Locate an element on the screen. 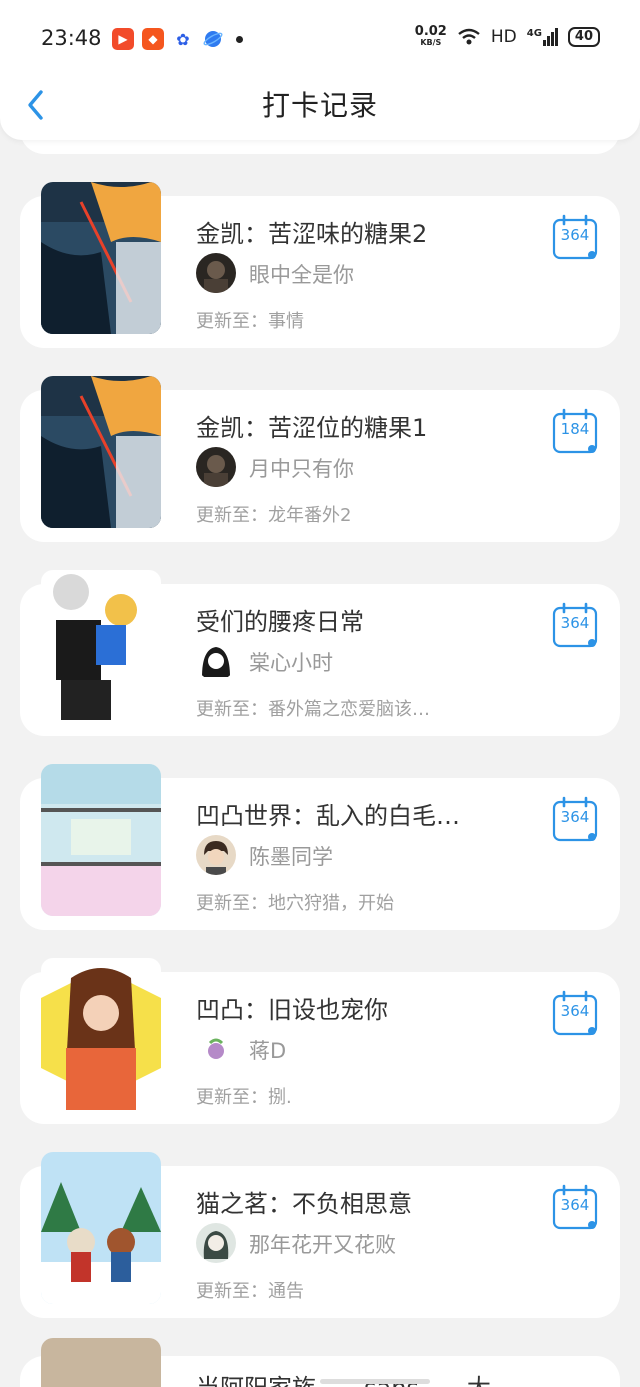 The width and height of the screenshot is (640, 1387). battery-level: 40 is located at coordinates (583, 36).